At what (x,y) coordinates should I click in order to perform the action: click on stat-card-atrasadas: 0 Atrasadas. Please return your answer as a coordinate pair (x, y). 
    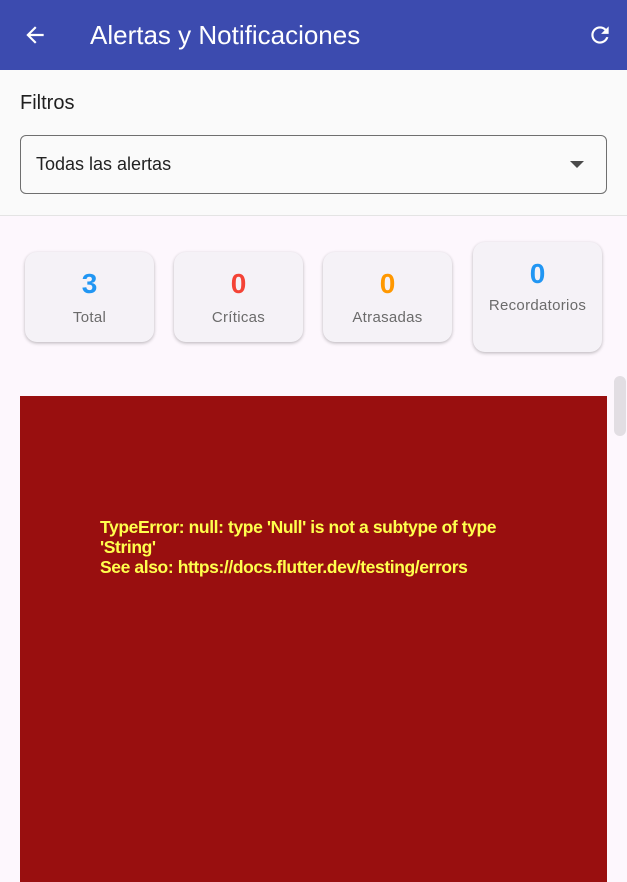
    Looking at the image, I should click on (387, 297).